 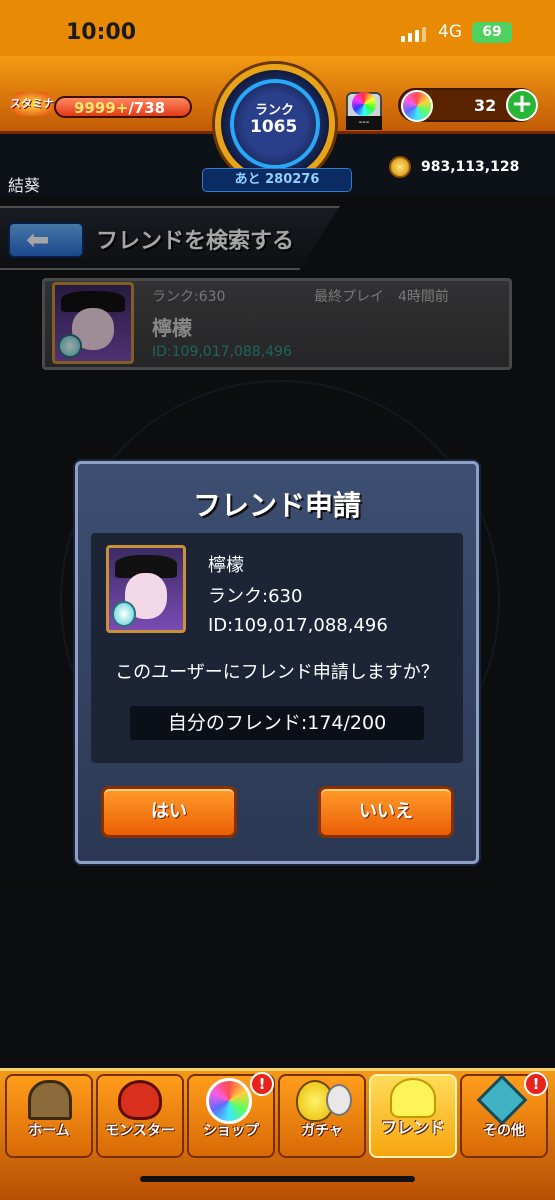 I want to click on friend-count: 自分のフレンド:174/200, so click(x=277, y=723).